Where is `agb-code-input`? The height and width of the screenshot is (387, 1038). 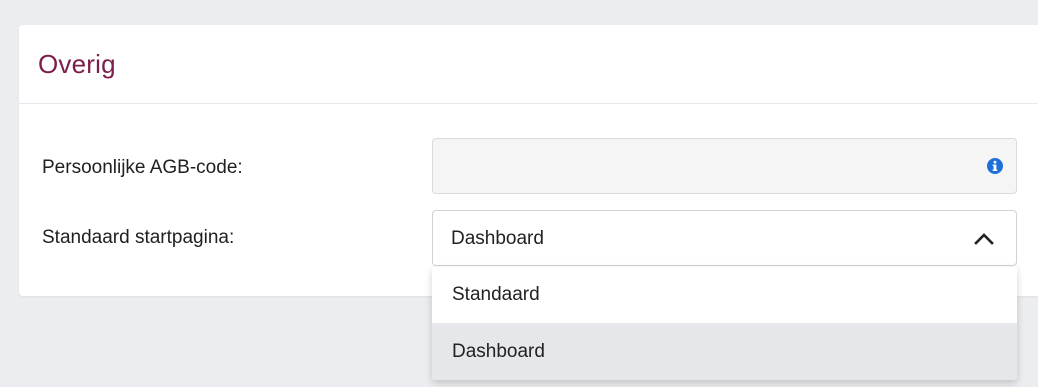 agb-code-input is located at coordinates (724, 166).